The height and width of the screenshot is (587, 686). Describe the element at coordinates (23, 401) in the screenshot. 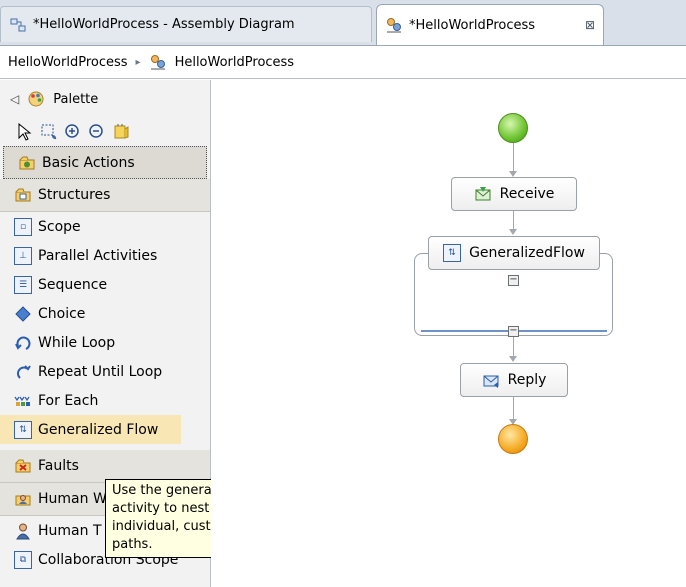

I see `for-each-icon` at that location.